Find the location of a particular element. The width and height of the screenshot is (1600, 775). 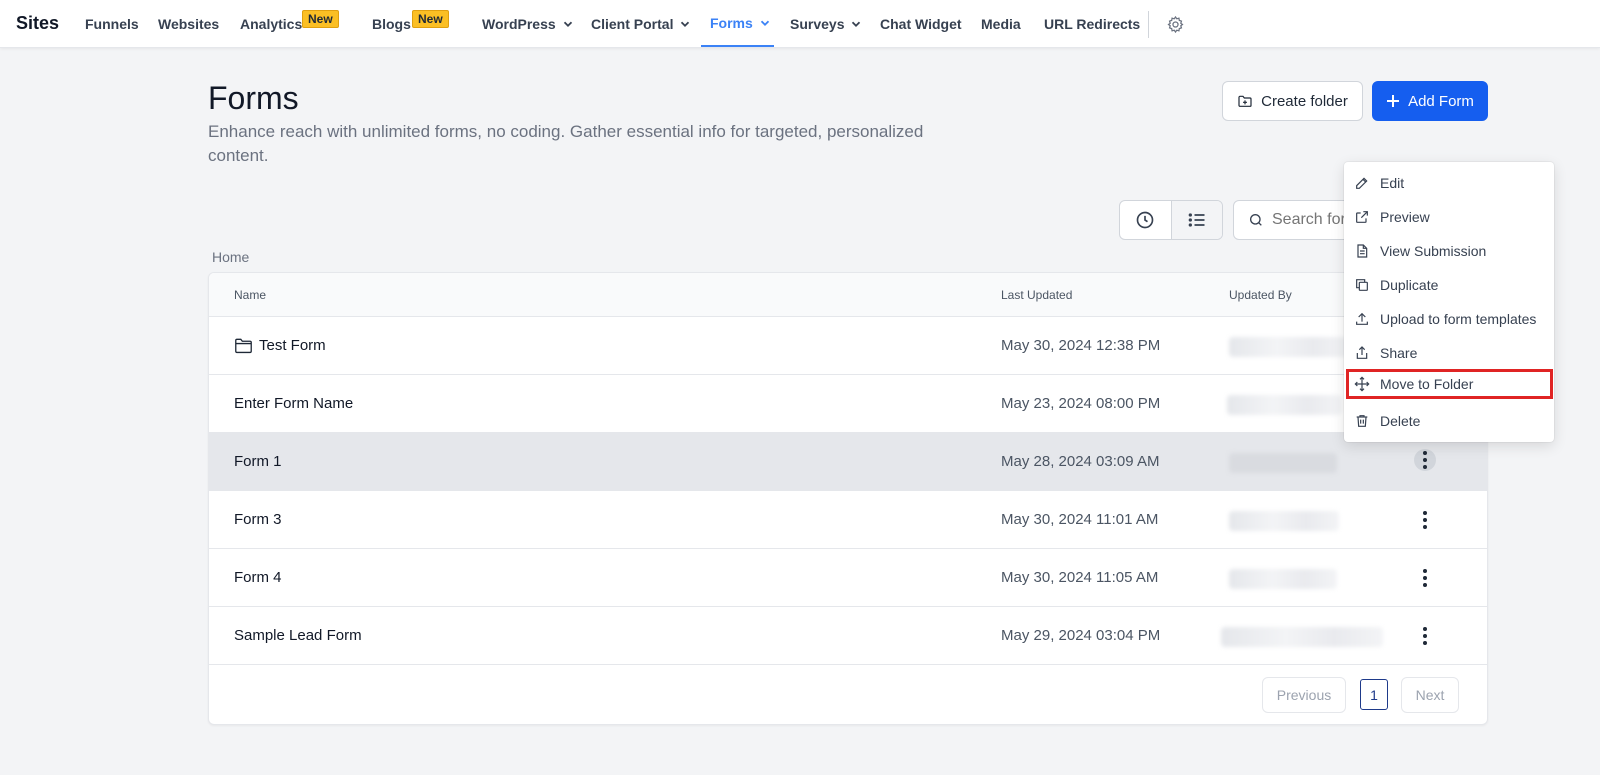

row-name: Form 1 is located at coordinates (258, 461).